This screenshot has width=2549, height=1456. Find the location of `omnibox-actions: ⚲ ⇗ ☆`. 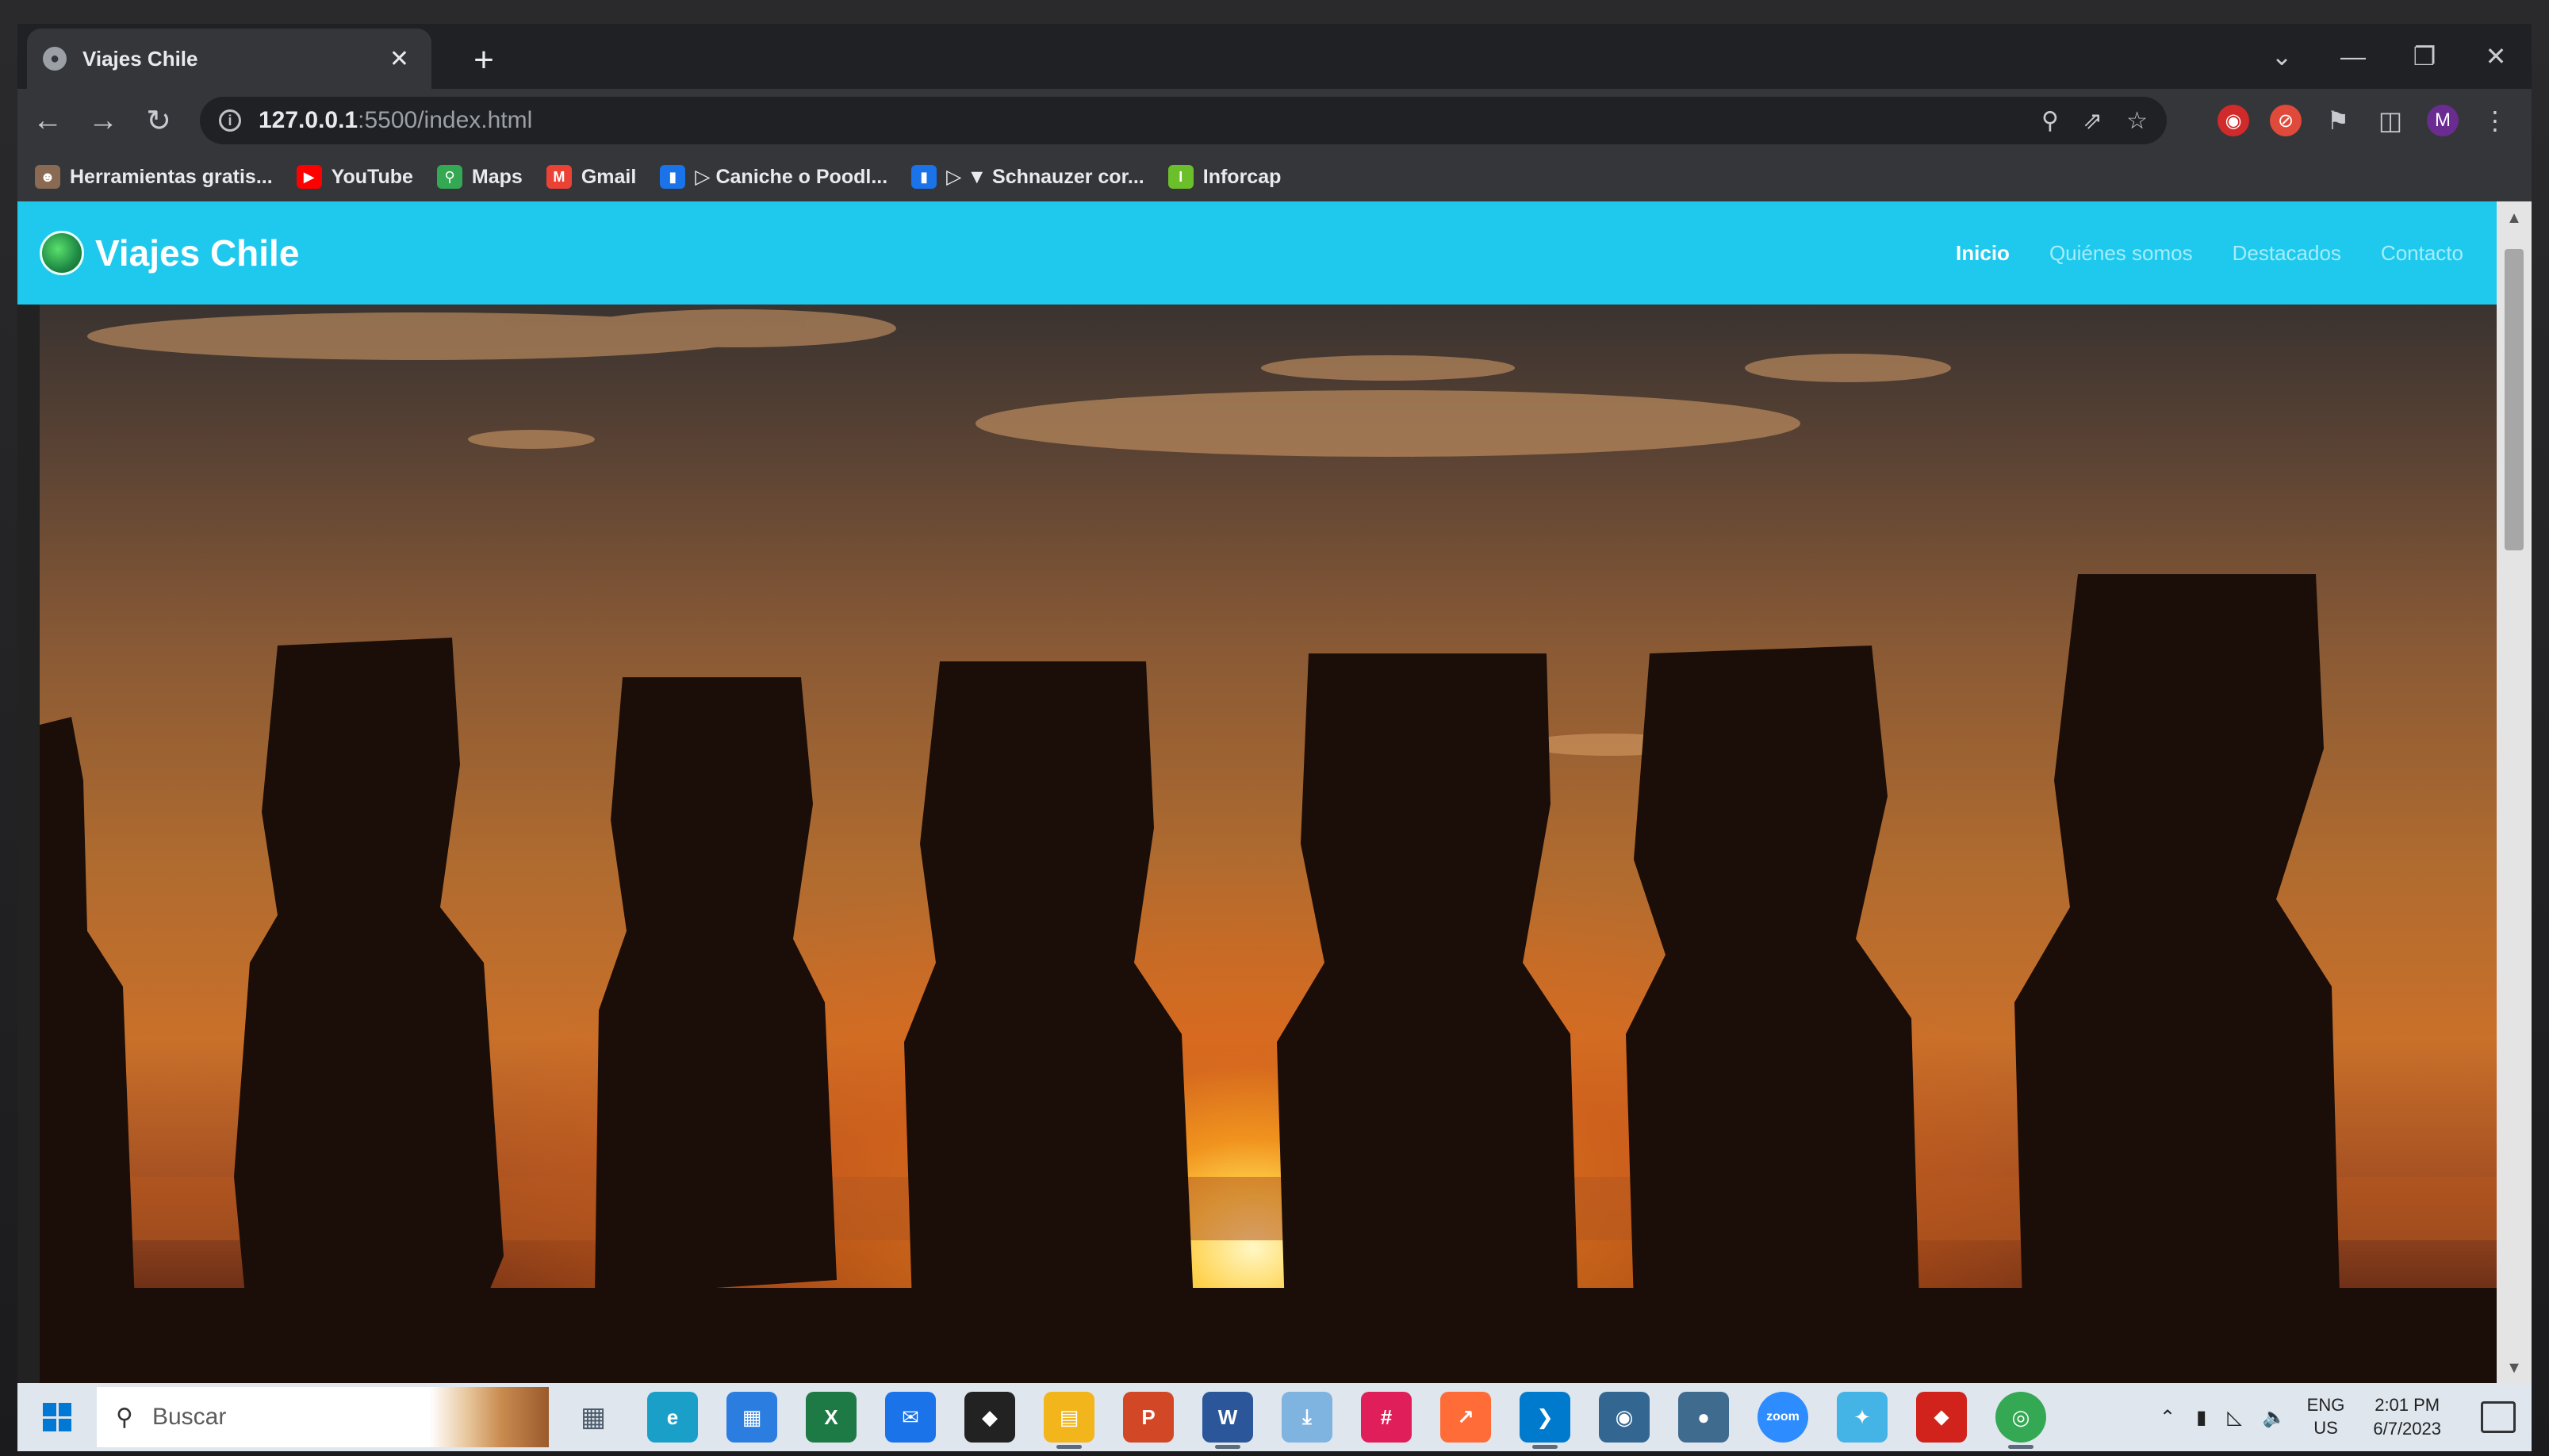

omnibox-actions: ⚲ ⇗ ☆ is located at coordinates (2094, 120).